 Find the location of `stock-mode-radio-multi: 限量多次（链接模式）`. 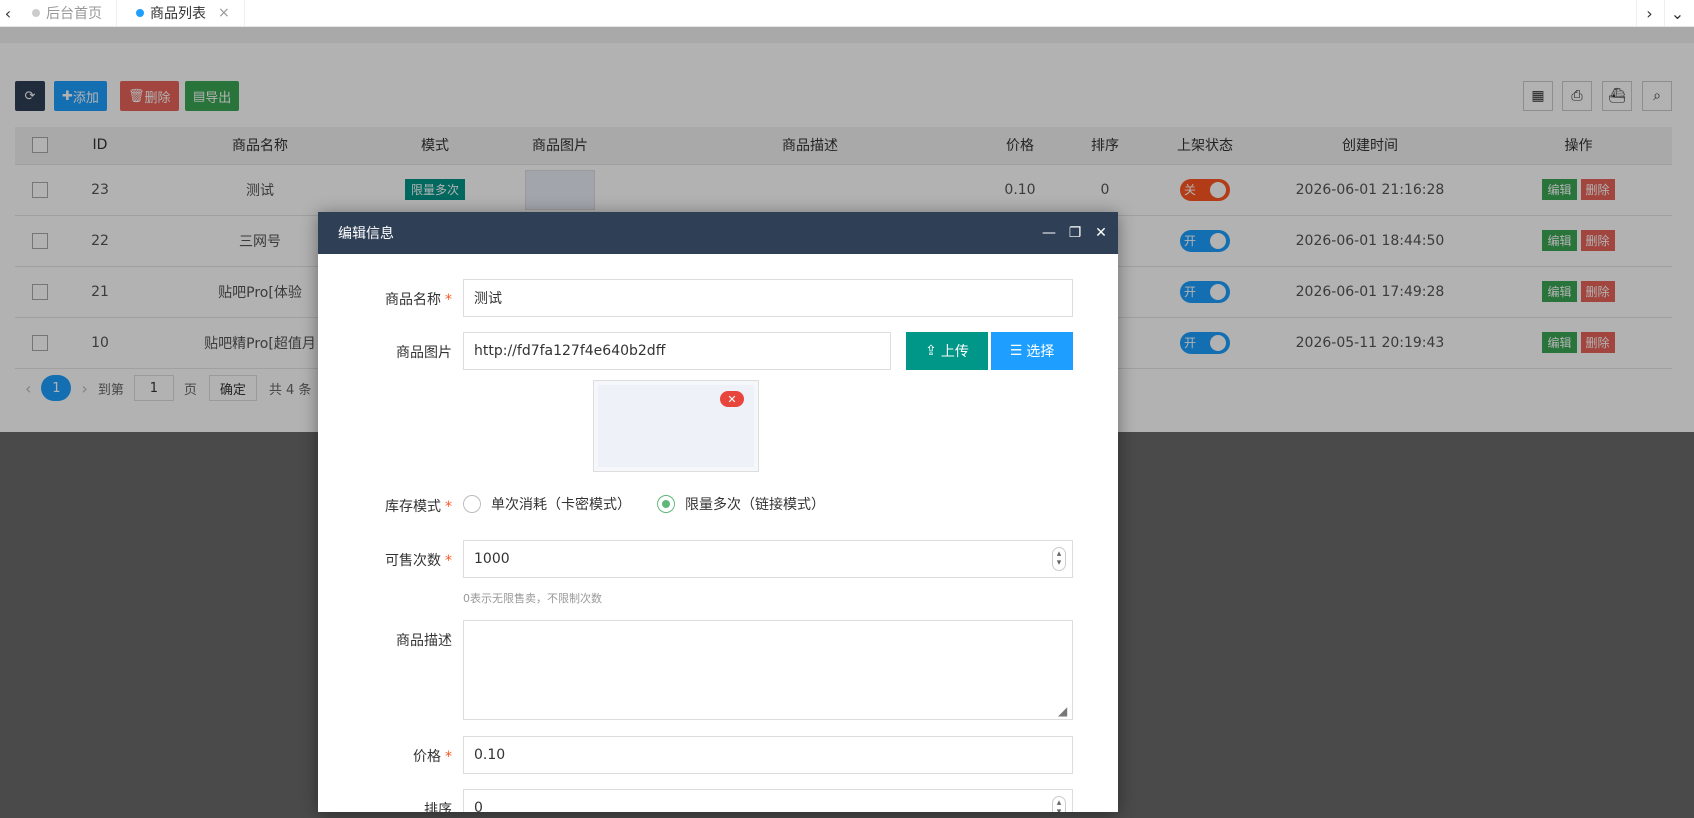

stock-mode-radio-multi: 限量多次（链接模式） is located at coordinates (741, 504).